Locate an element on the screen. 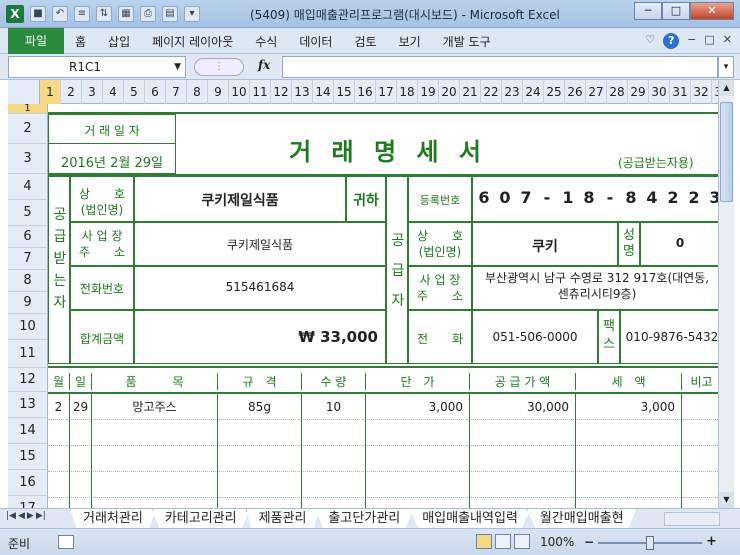 The height and width of the screenshot is (555, 740). row-header: 1 is located at coordinates (28, 109).